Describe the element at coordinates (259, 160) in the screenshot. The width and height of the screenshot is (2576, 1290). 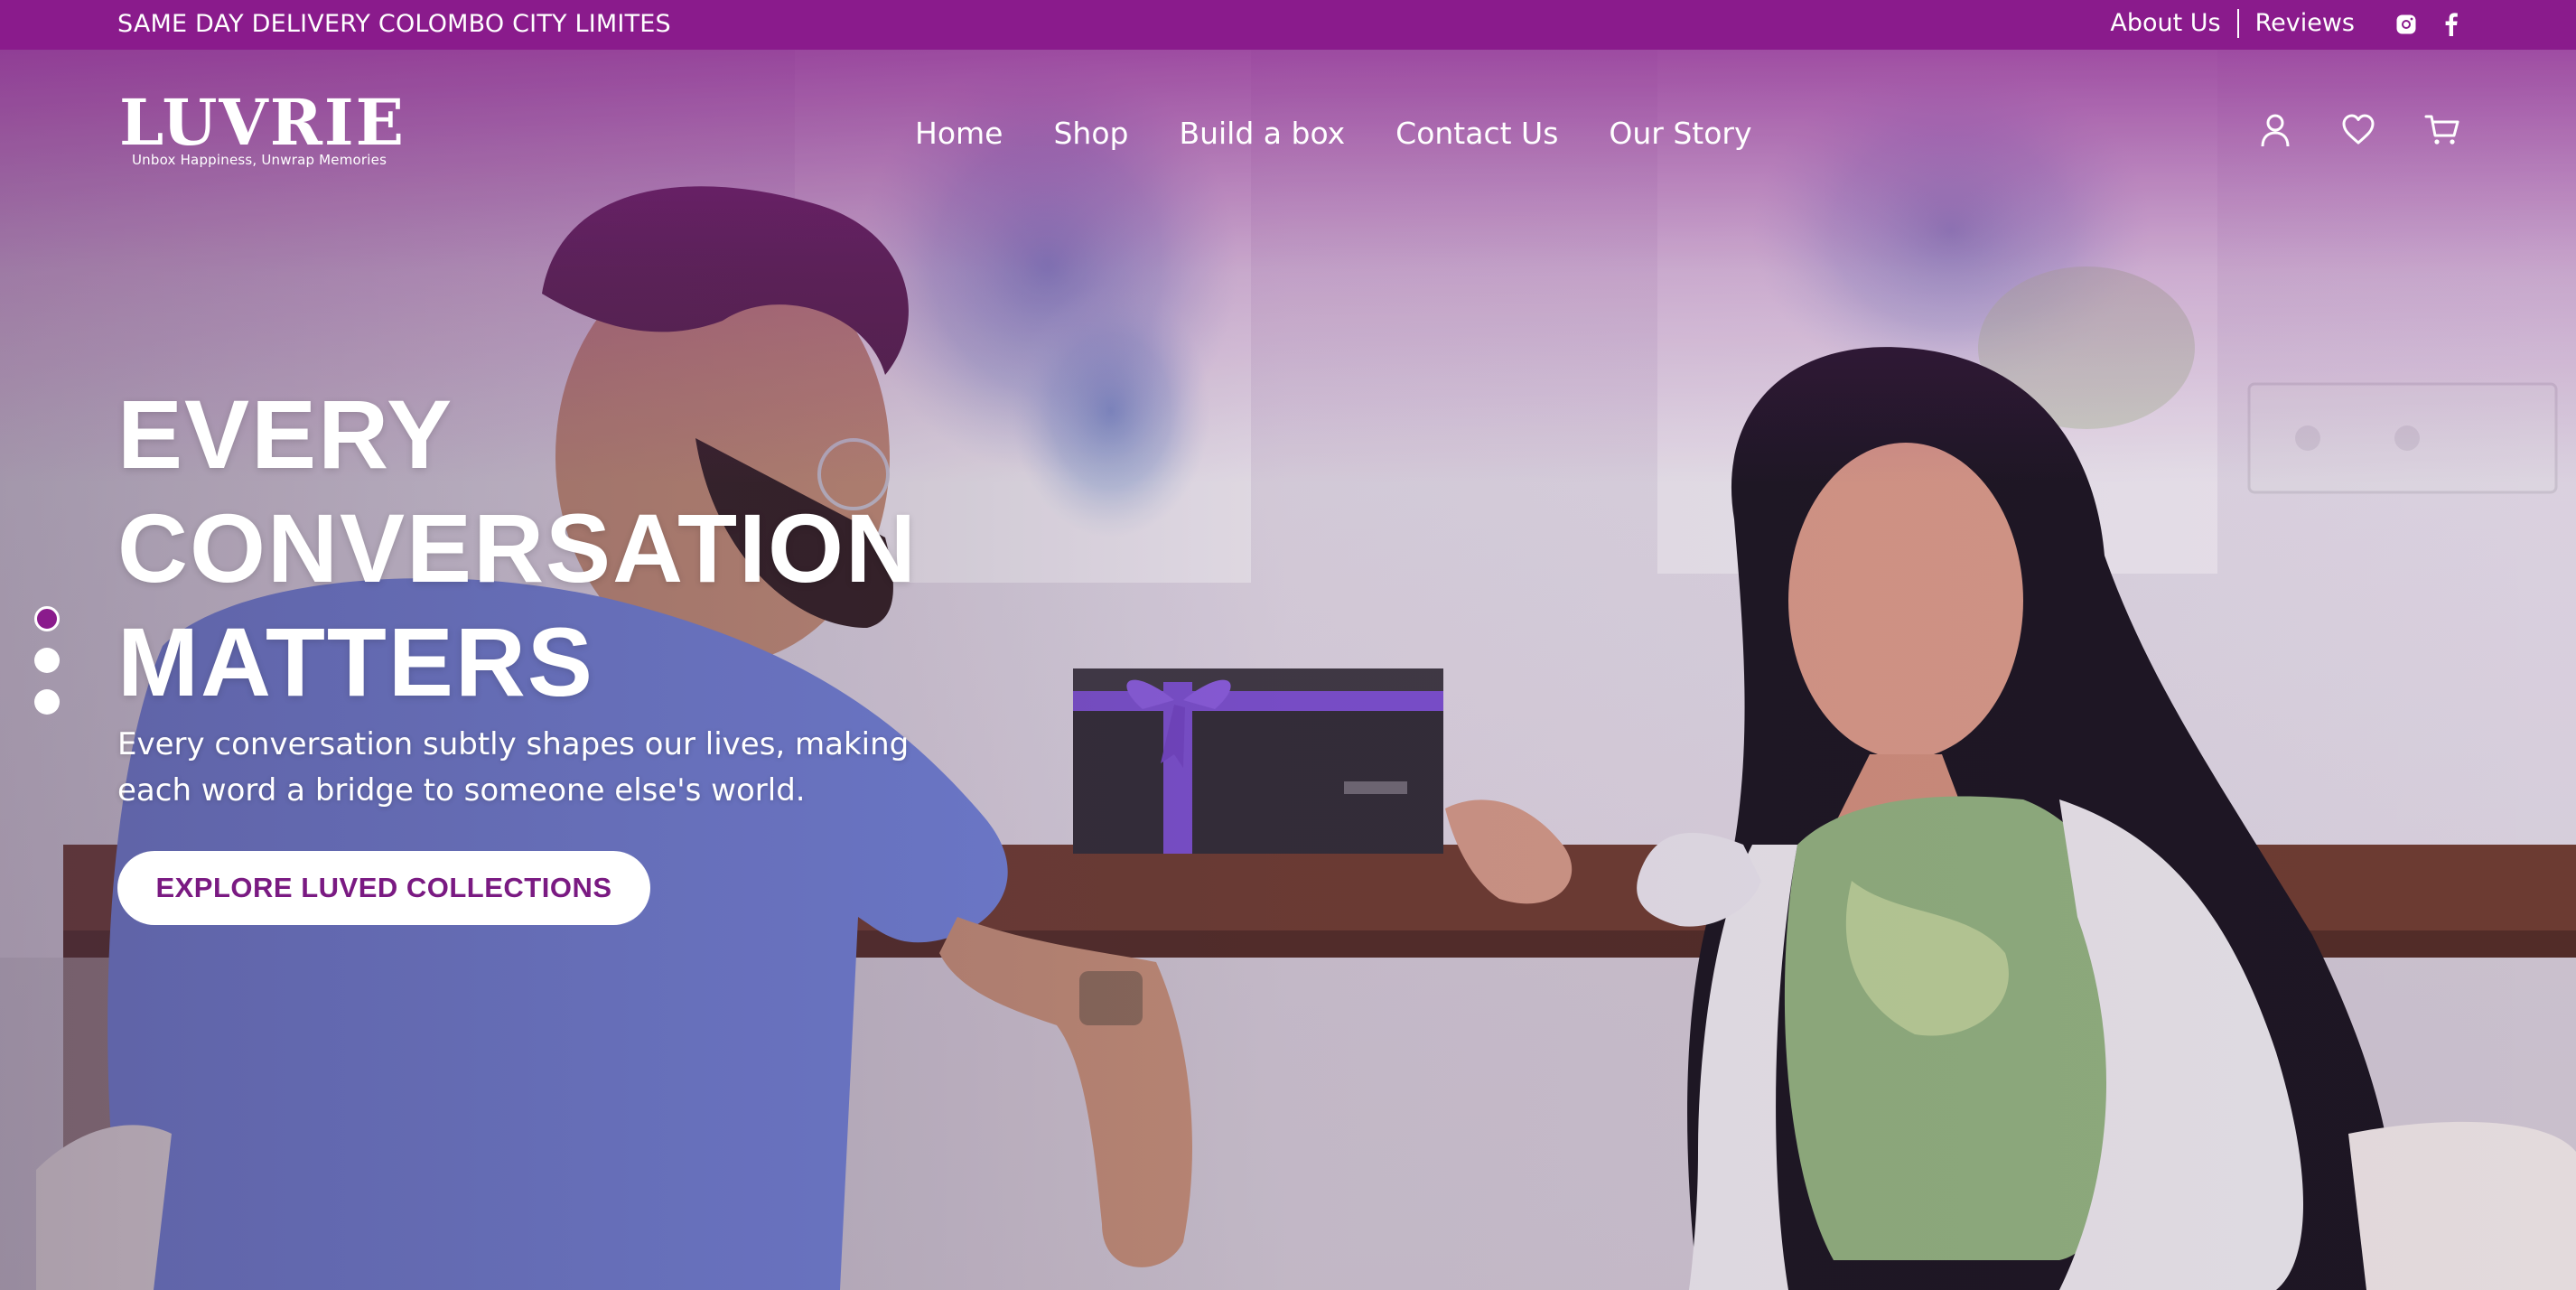
I see `brand-tagline: Unbox Happiness, Unwrap Memories` at that location.